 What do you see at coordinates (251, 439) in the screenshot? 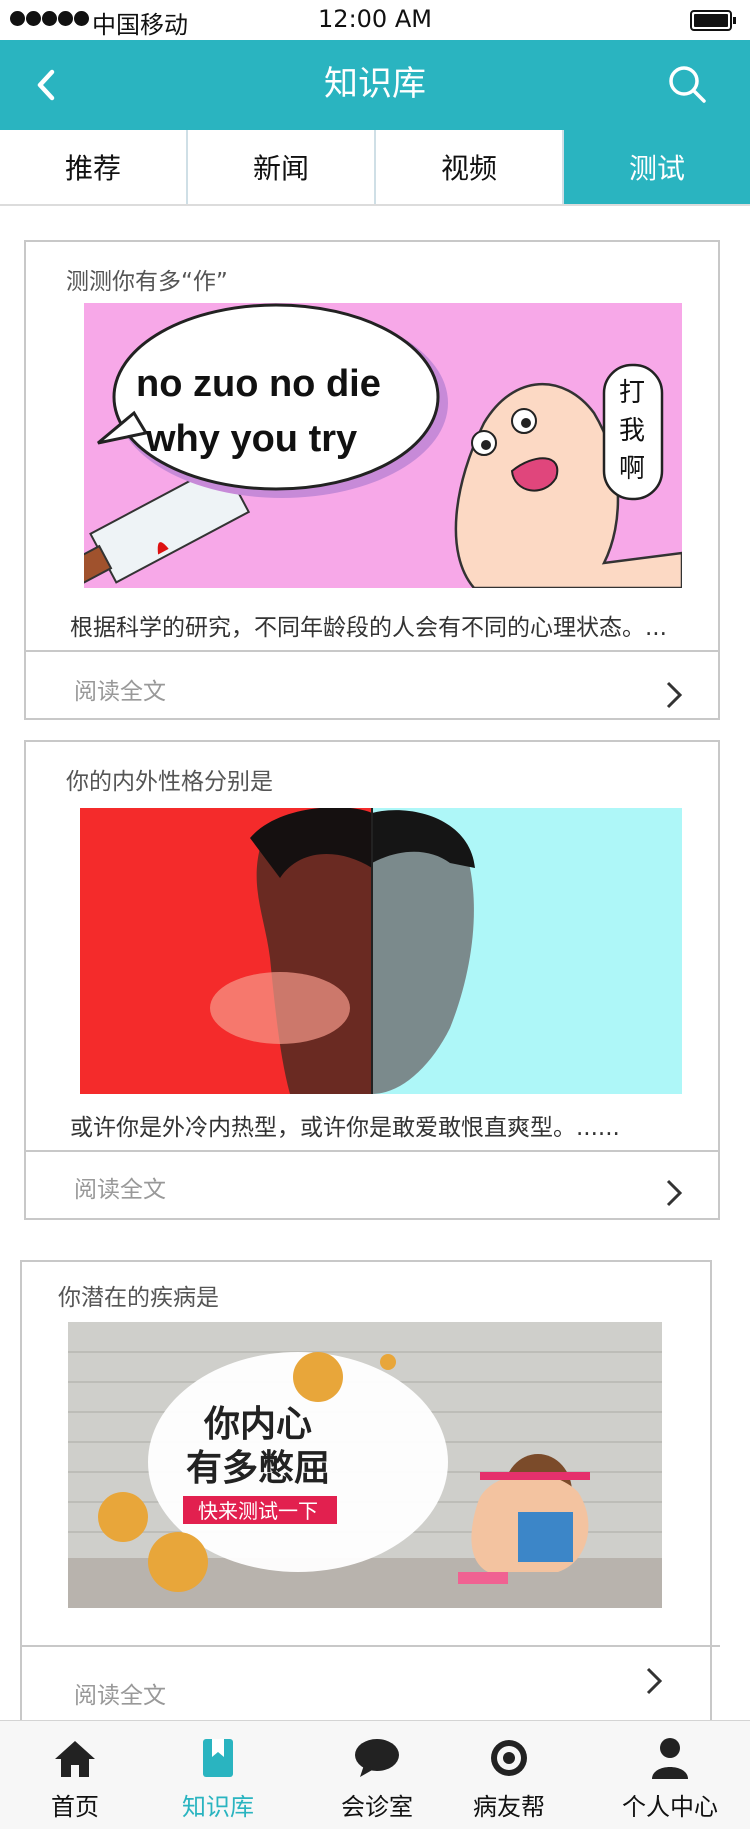
I see `speech-line-2: why you try` at bounding box center [251, 439].